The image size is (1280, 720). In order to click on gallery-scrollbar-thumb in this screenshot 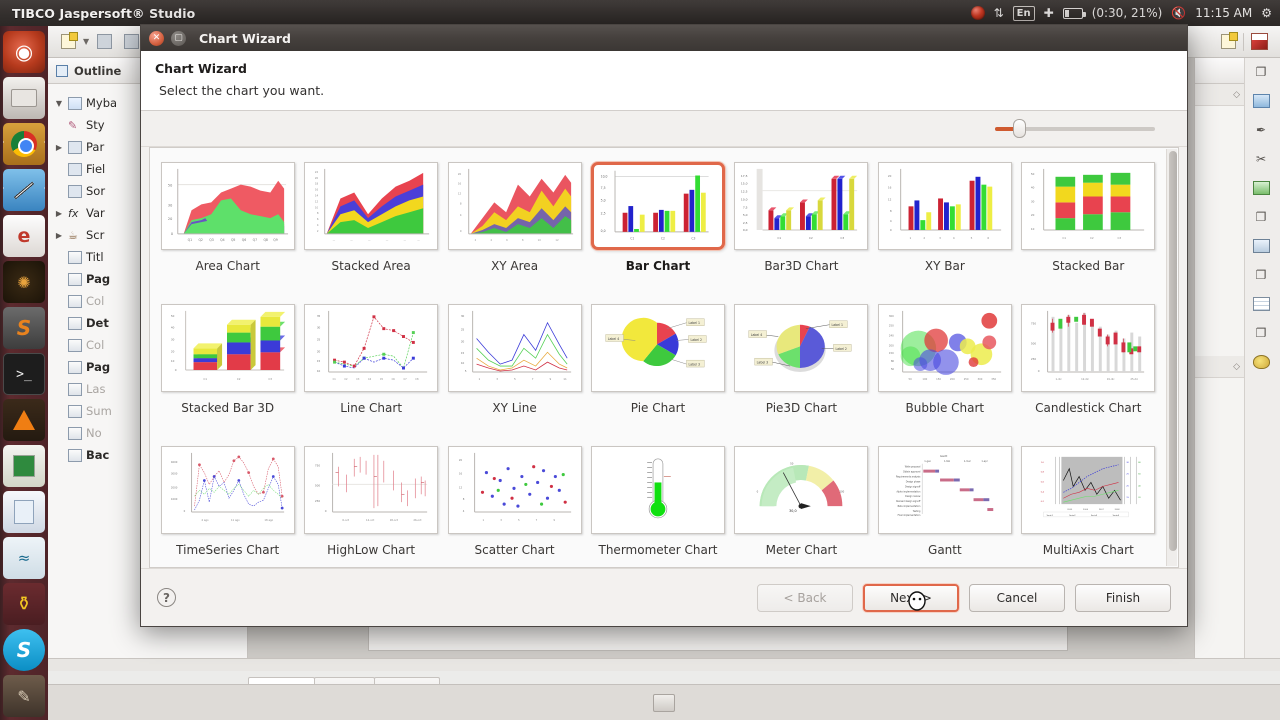, I will do `click(1173, 351)`.